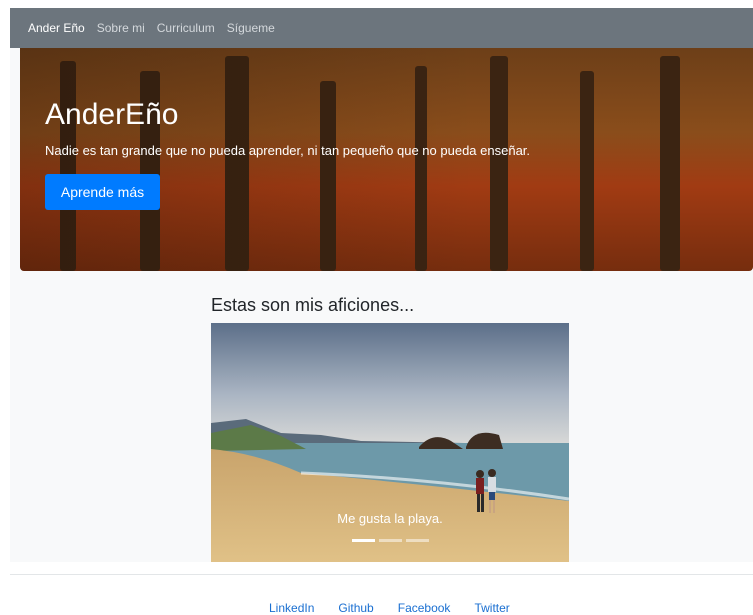 This screenshot has width=753, height=615. What do you see at coordinates (112, 114) in the screenshot?
I see `hero-title: AnderEño` at bounding box center [112, 114].